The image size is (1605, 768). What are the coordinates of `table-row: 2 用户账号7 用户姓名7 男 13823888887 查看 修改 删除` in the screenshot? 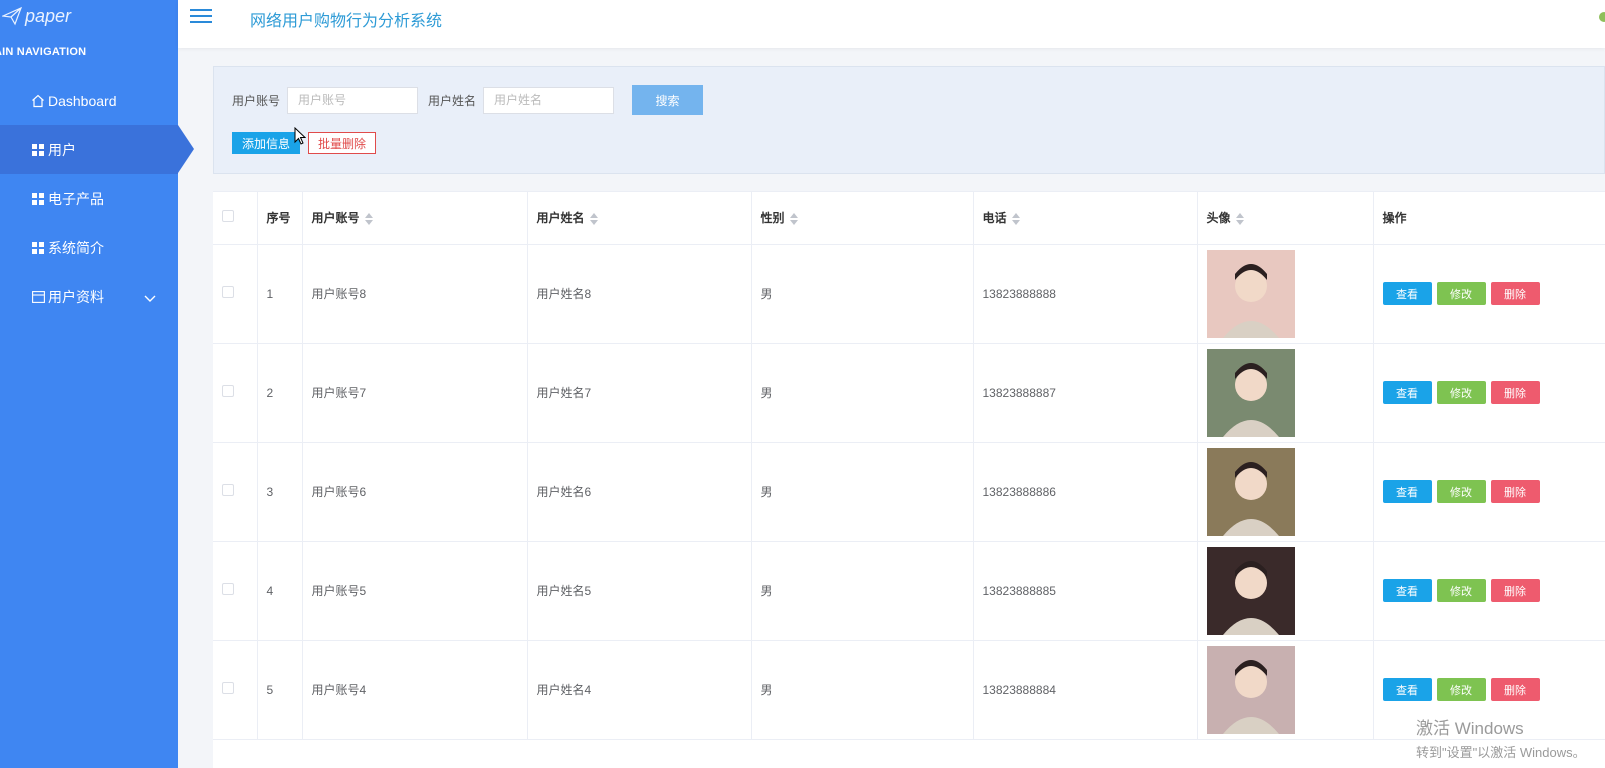 It's located at (909, 393).